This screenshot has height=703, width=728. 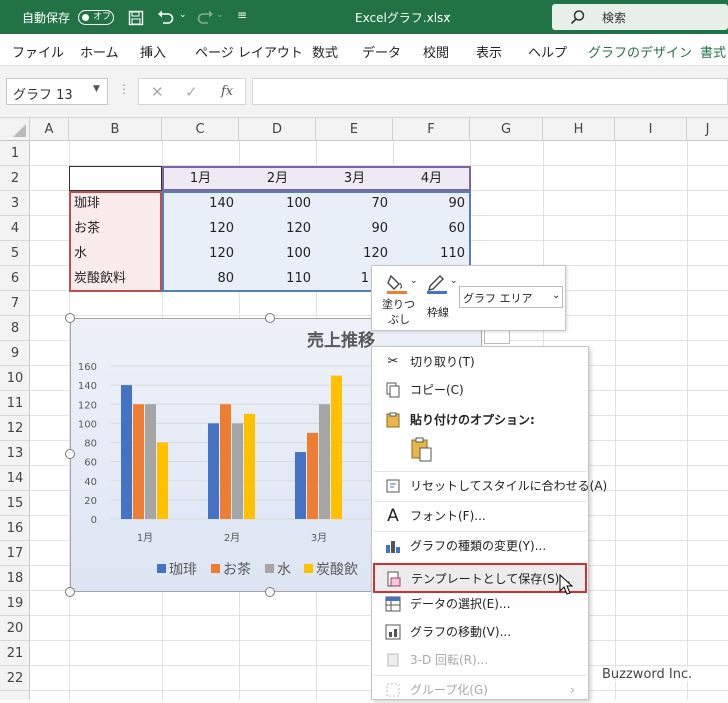 What do you see at coordinates (15, 153) in the screenshot?
I see `row-header: 1` at bounding box center [15, 153].